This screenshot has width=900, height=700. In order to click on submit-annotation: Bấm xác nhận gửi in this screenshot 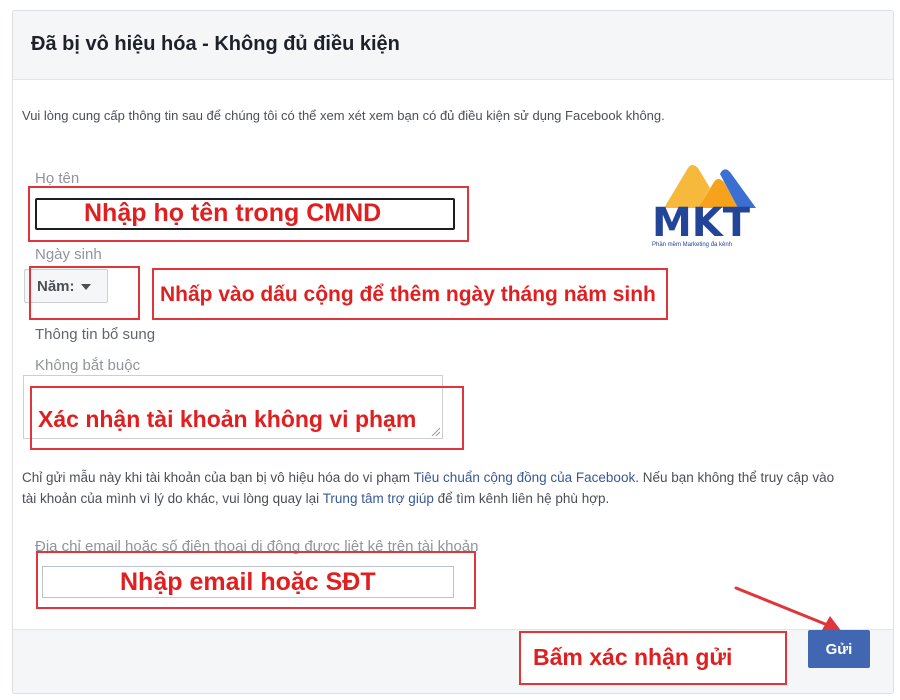, I will do `click(633, 657)`.